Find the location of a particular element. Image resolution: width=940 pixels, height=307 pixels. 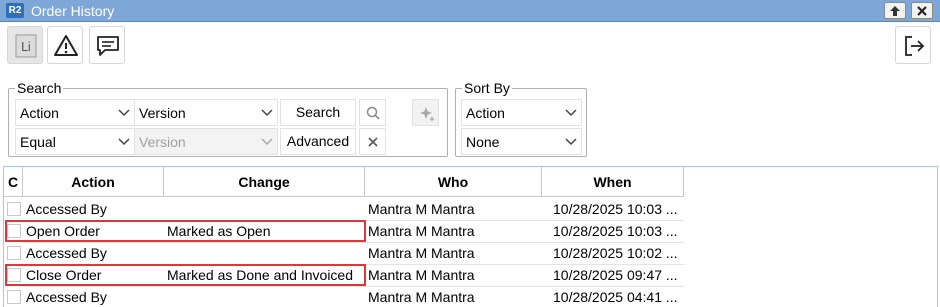

list-view-button: Li is located at coordinates (25, 45).